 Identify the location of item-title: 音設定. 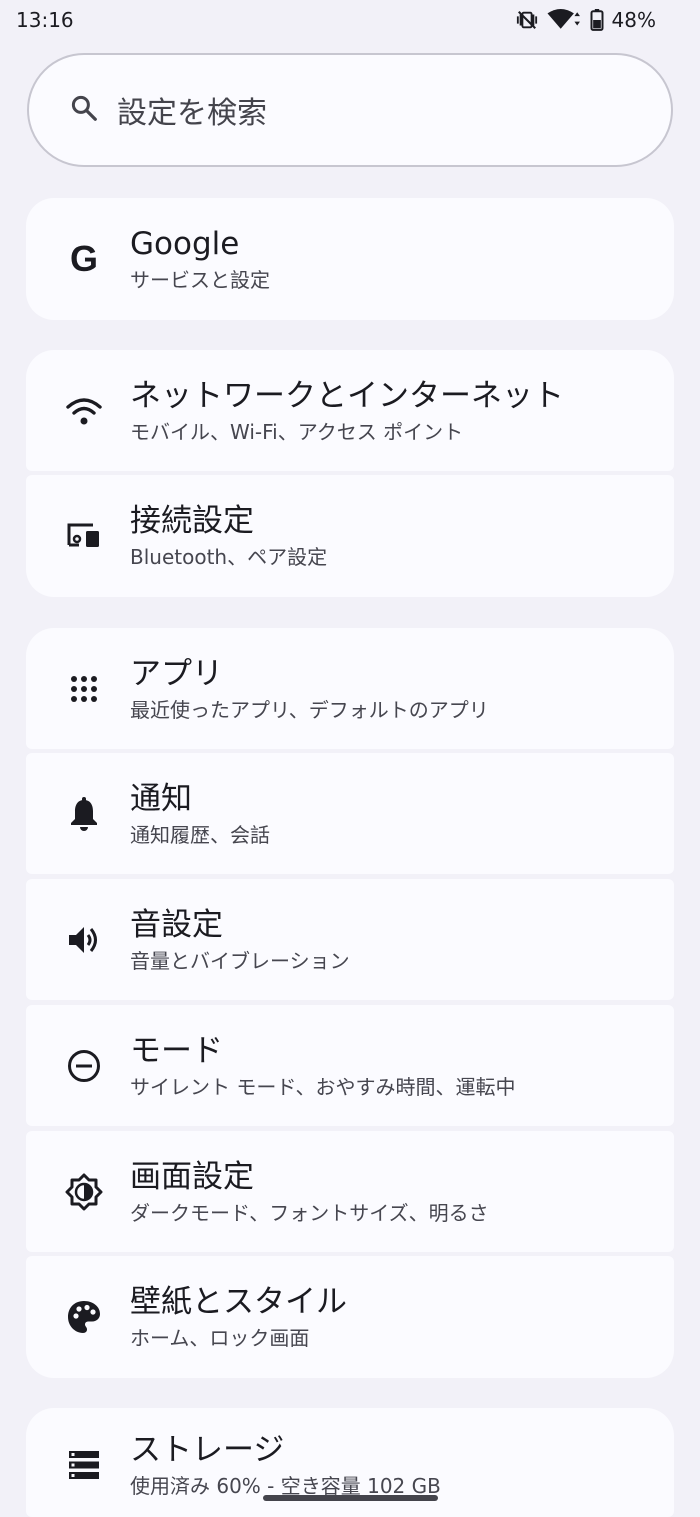
(176, 924).